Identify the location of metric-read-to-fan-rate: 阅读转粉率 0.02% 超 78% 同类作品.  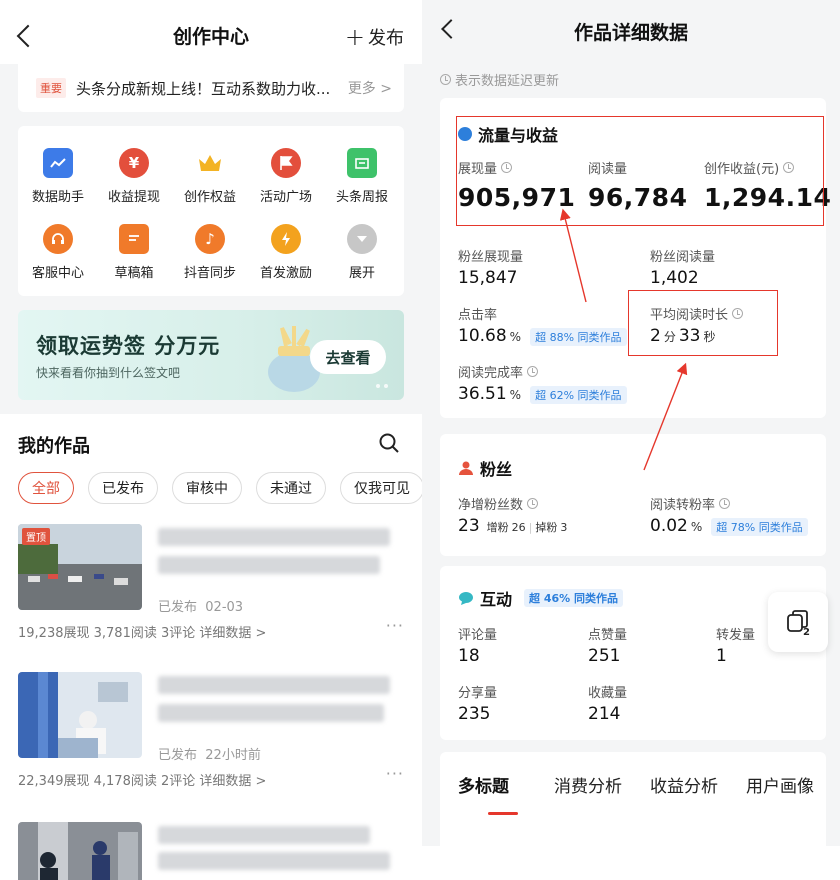
(729, 515).